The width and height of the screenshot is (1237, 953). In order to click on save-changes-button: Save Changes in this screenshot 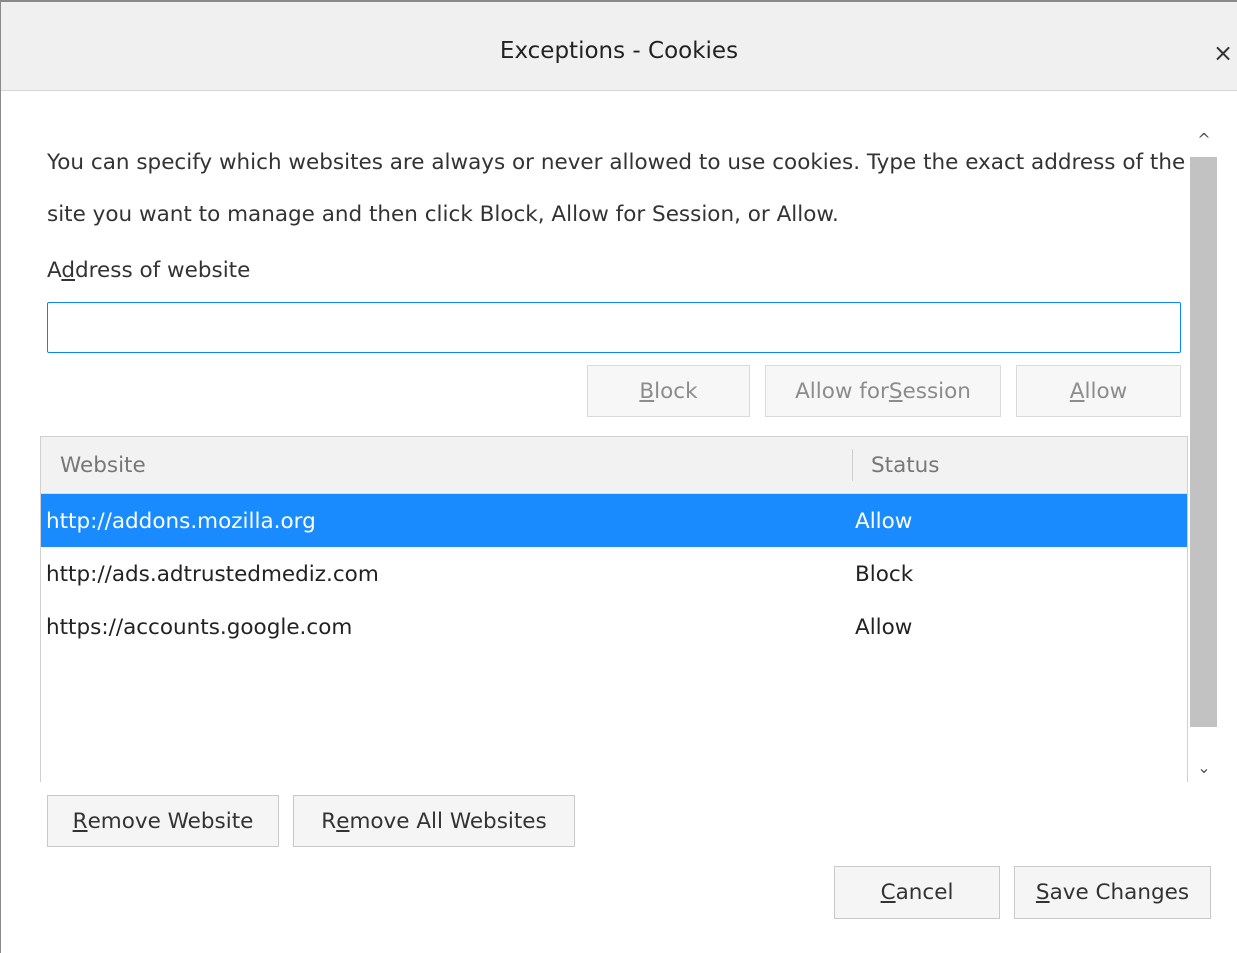, I will do `click(1112, 892)`.